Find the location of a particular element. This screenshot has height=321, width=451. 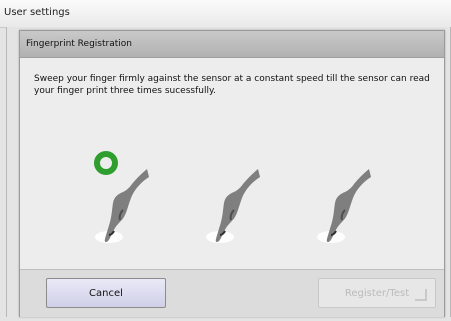

cancel-button: Cancel is located at coordinates (106, 293).